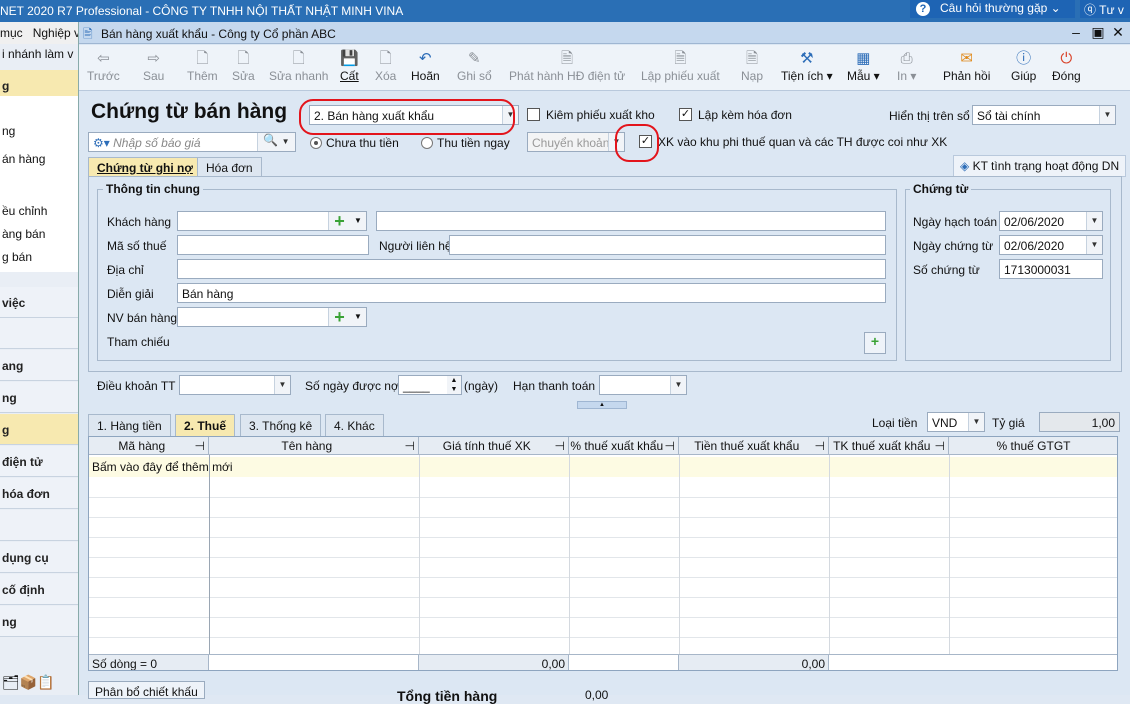  Describe the element at coordinates (889, 446) in the screenshot. I see `column-header: TK thuế xuất khẩu ⊣` at that location.